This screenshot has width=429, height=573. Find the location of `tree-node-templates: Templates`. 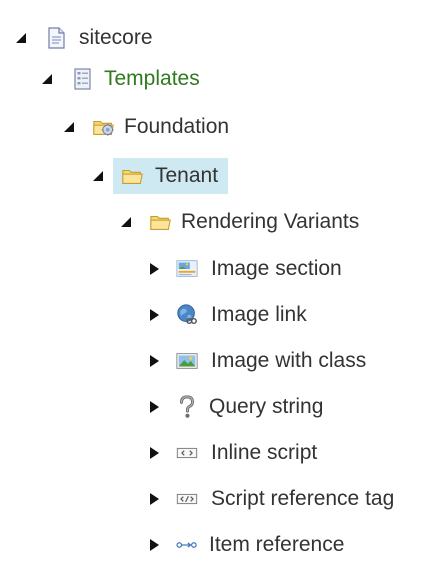

tree-node-templates: Templates is located at coordinates (120, 79).